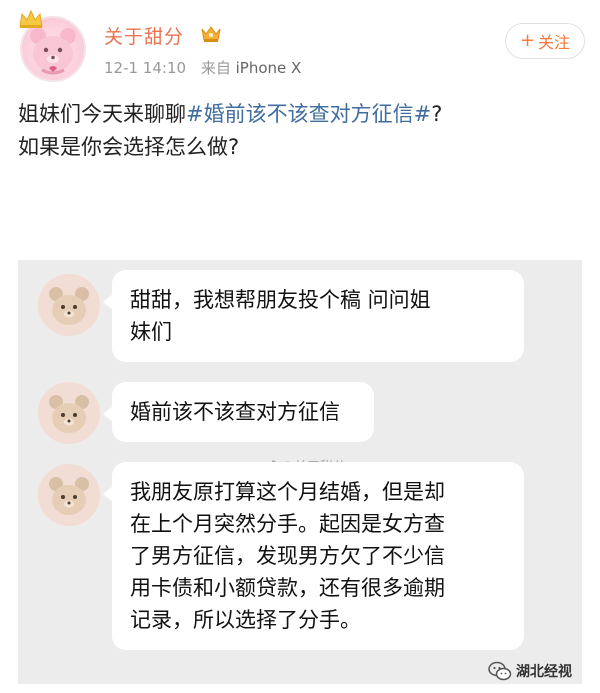 This screenshot has width=600, height=693. I want to click on post-source-device: iPhone X, so click(269, 68).